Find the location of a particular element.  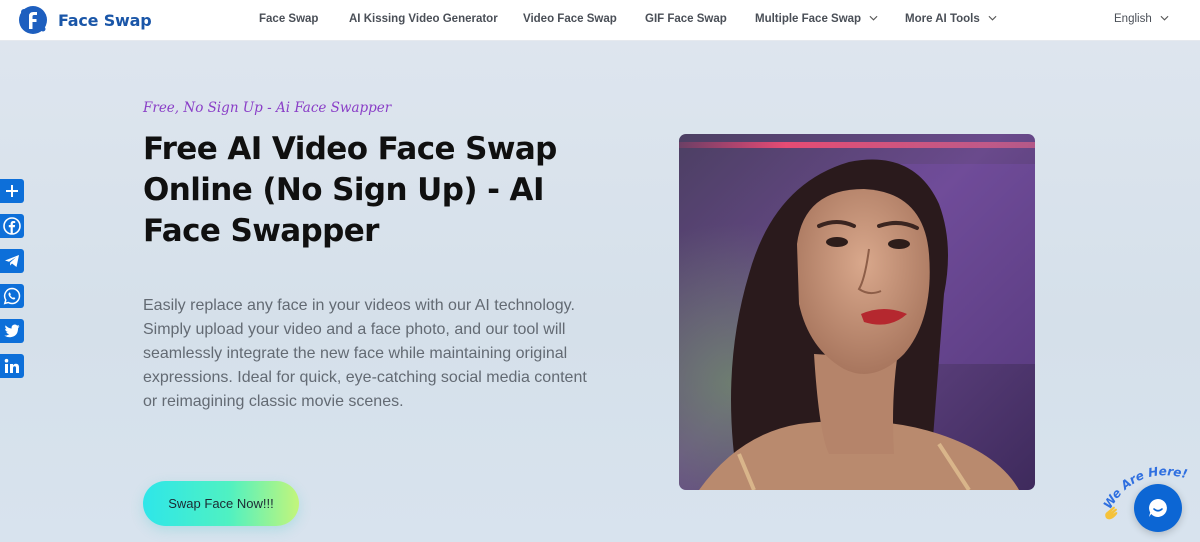

twitter-share-button is located at coordinates (12, 331).